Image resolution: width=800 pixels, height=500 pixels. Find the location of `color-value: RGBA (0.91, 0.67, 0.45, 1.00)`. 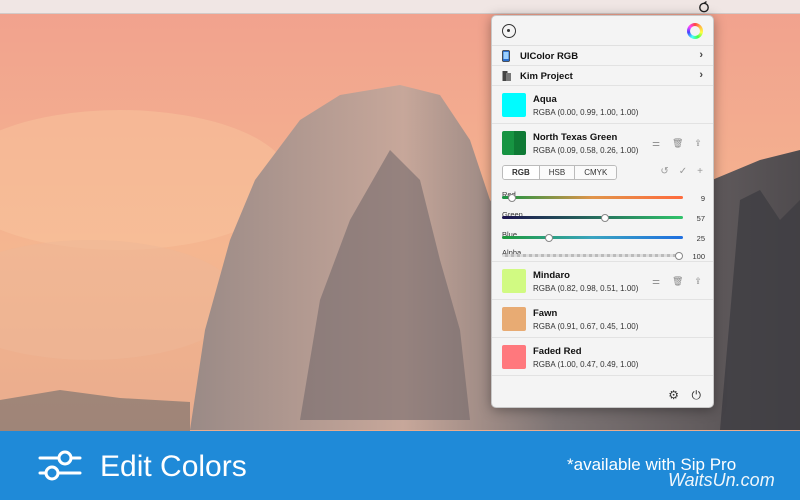

color-value: RGBA (0.91, 0.67, 0.45, 1.00) is located at coordinates (586, 326).